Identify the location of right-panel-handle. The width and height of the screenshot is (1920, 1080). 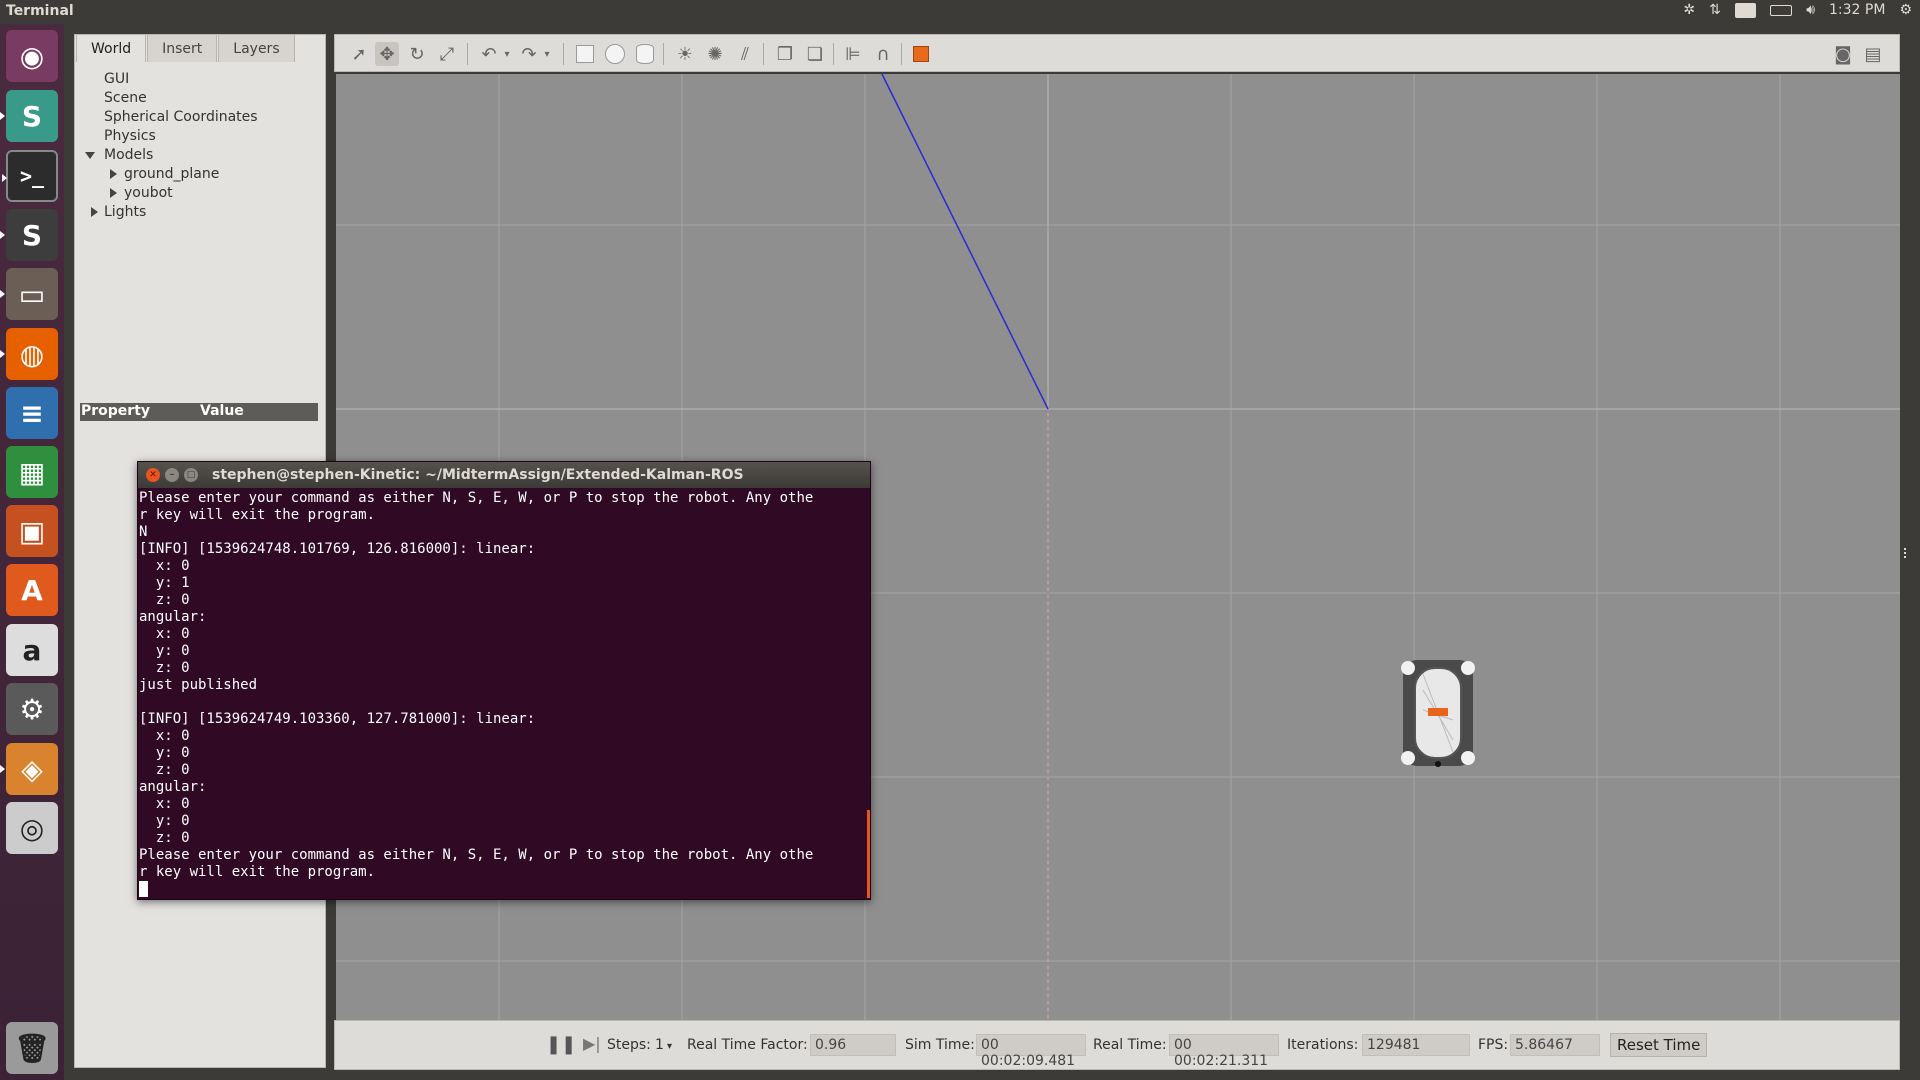
(1906, 553).